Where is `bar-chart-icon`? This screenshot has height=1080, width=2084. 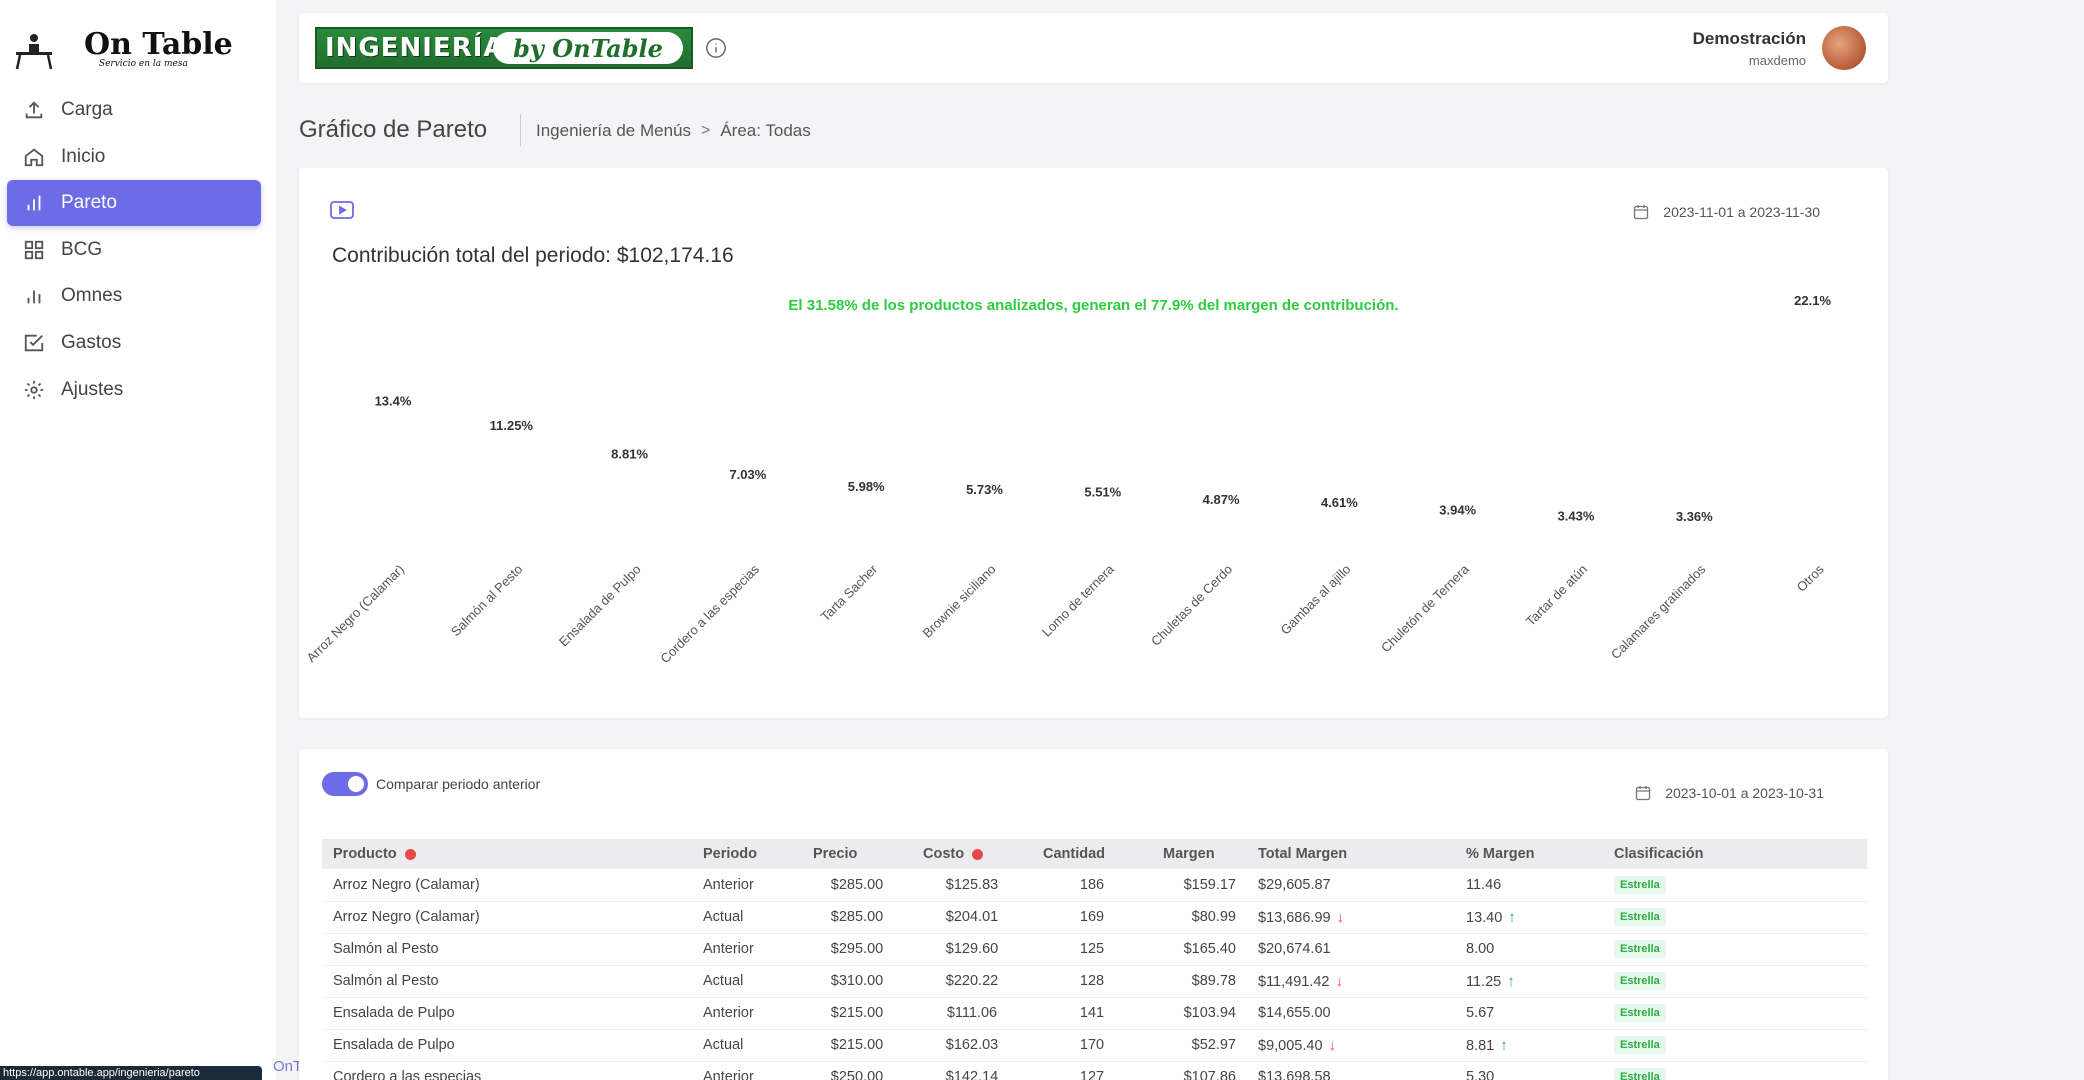 bar-chart-icon is located at coordinates (34, 297).